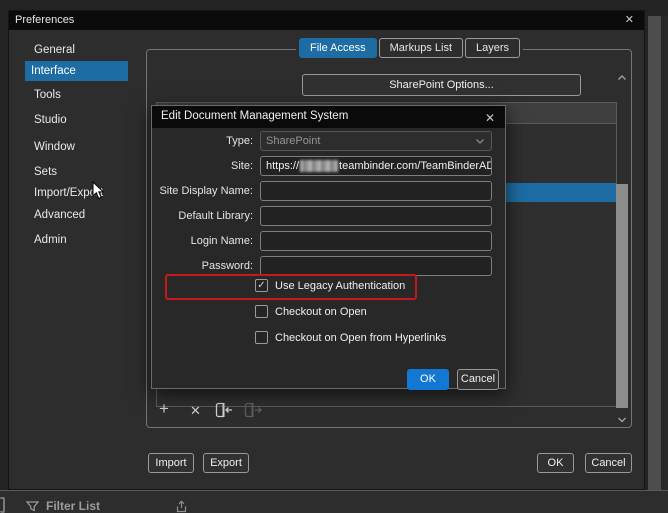  I want to click on sidebar-item-studio: Studio, so click(76, 120).